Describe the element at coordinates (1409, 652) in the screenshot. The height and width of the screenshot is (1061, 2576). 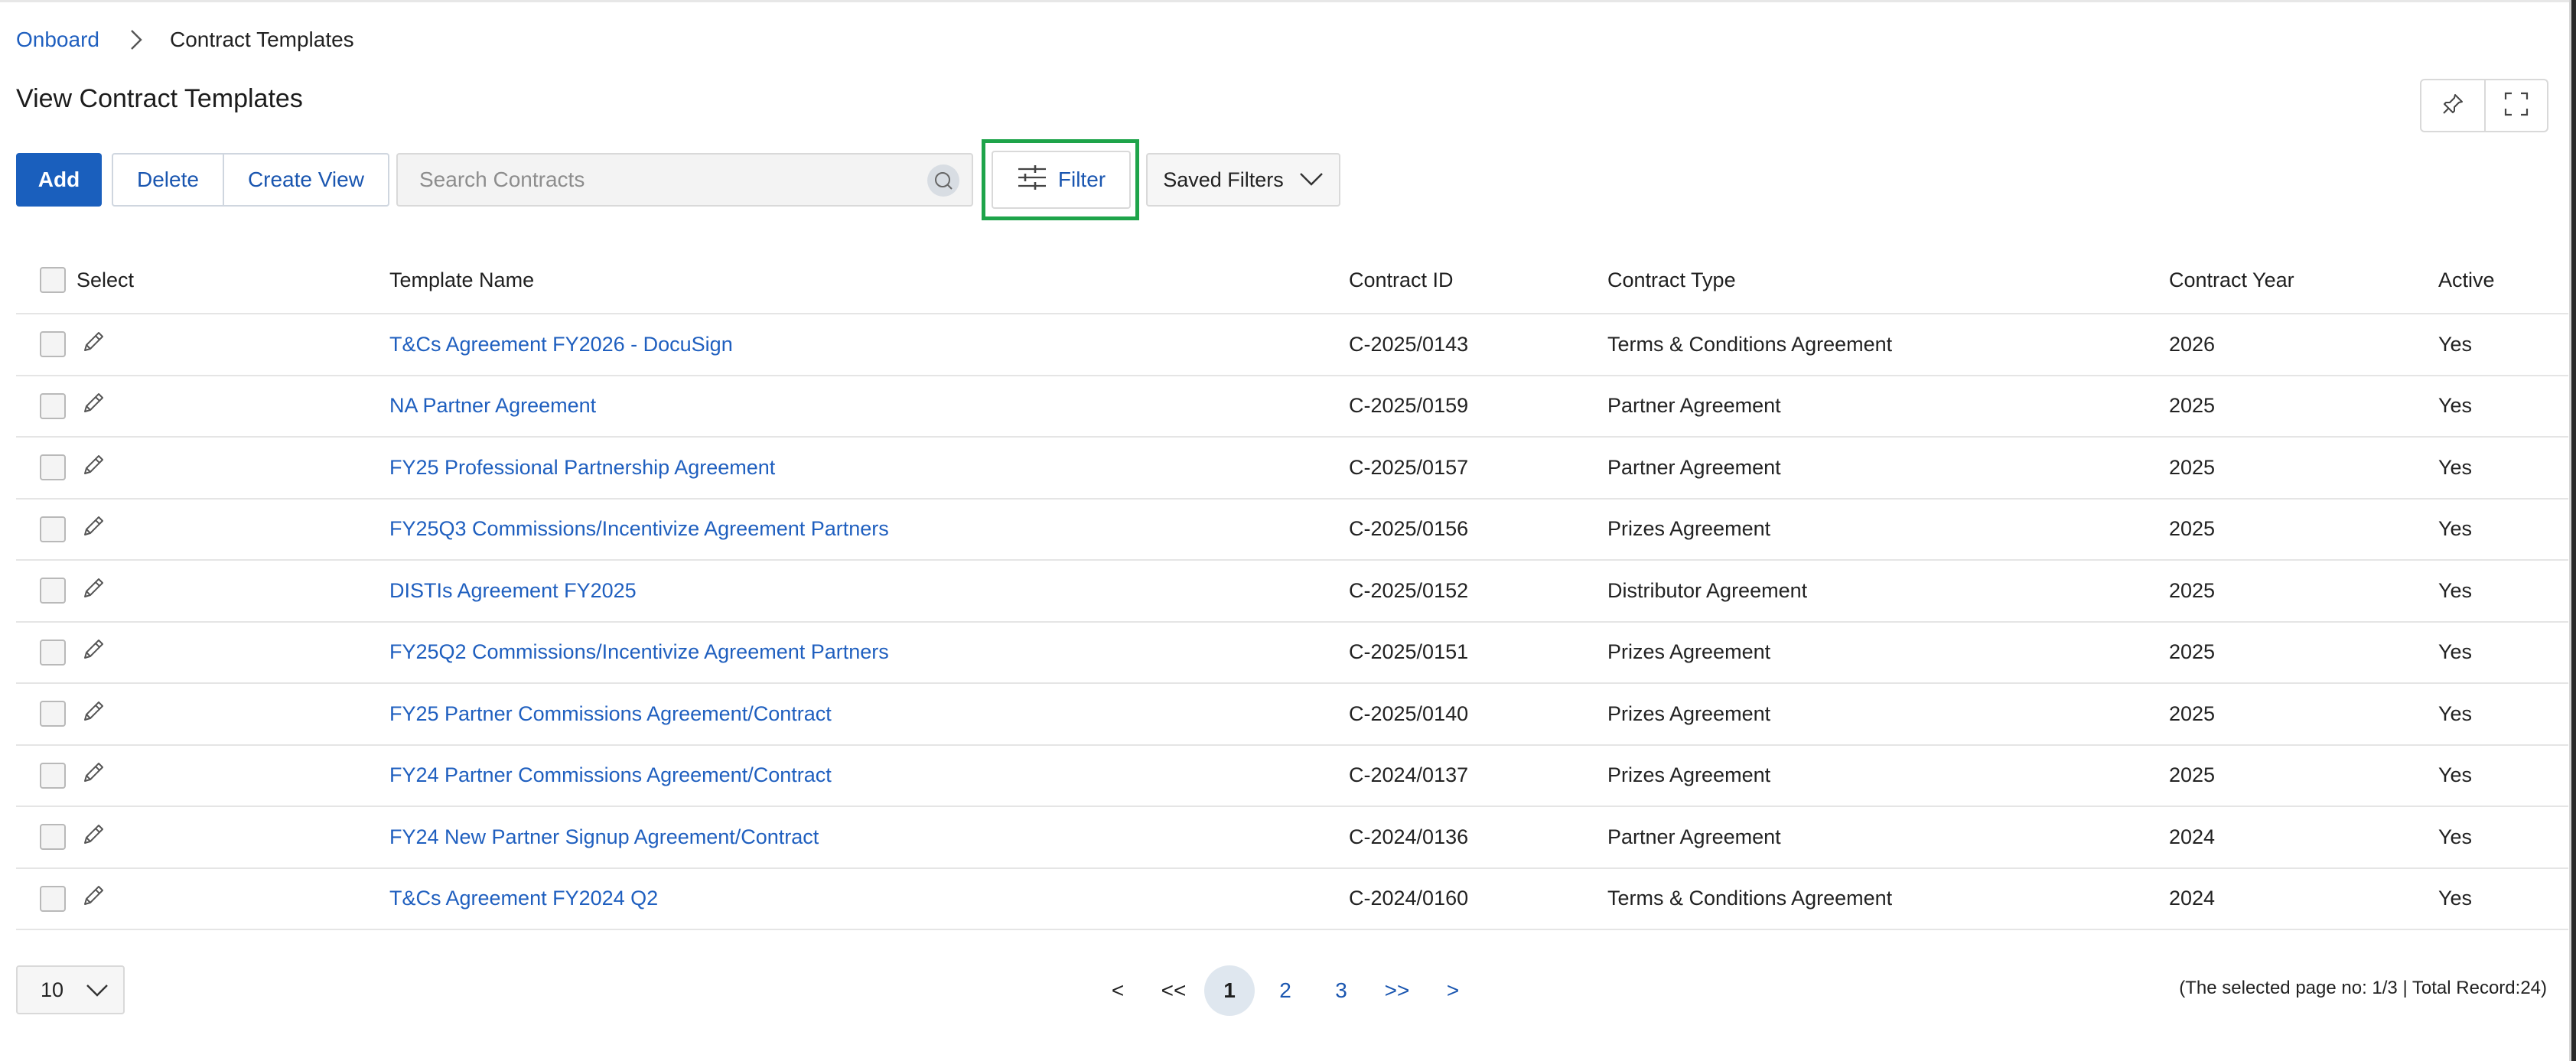
I see `contract-id-cell: C-2025/0151` at that location.